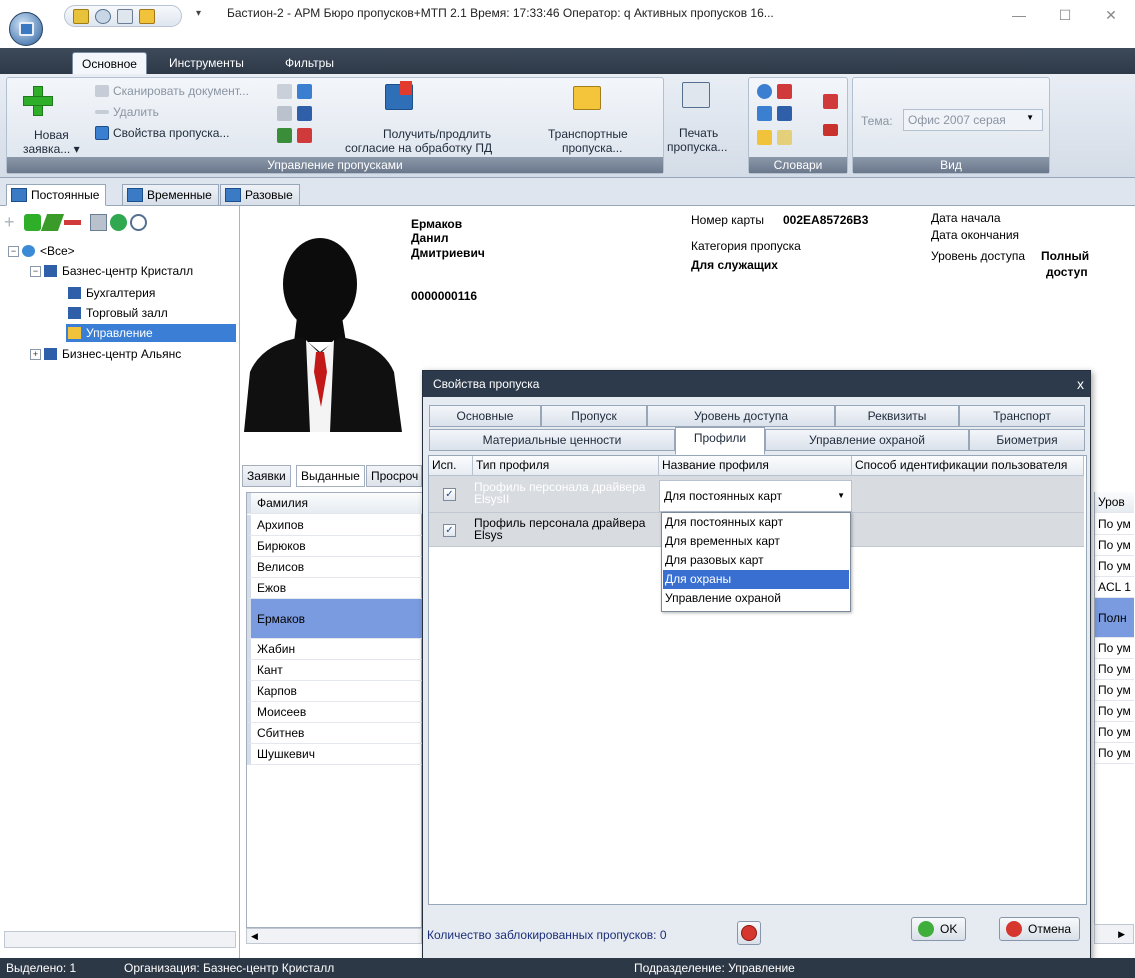  Describe the element at coordinates (335, 525) in the screenshot. I see `table-row: Архипов` at that location.